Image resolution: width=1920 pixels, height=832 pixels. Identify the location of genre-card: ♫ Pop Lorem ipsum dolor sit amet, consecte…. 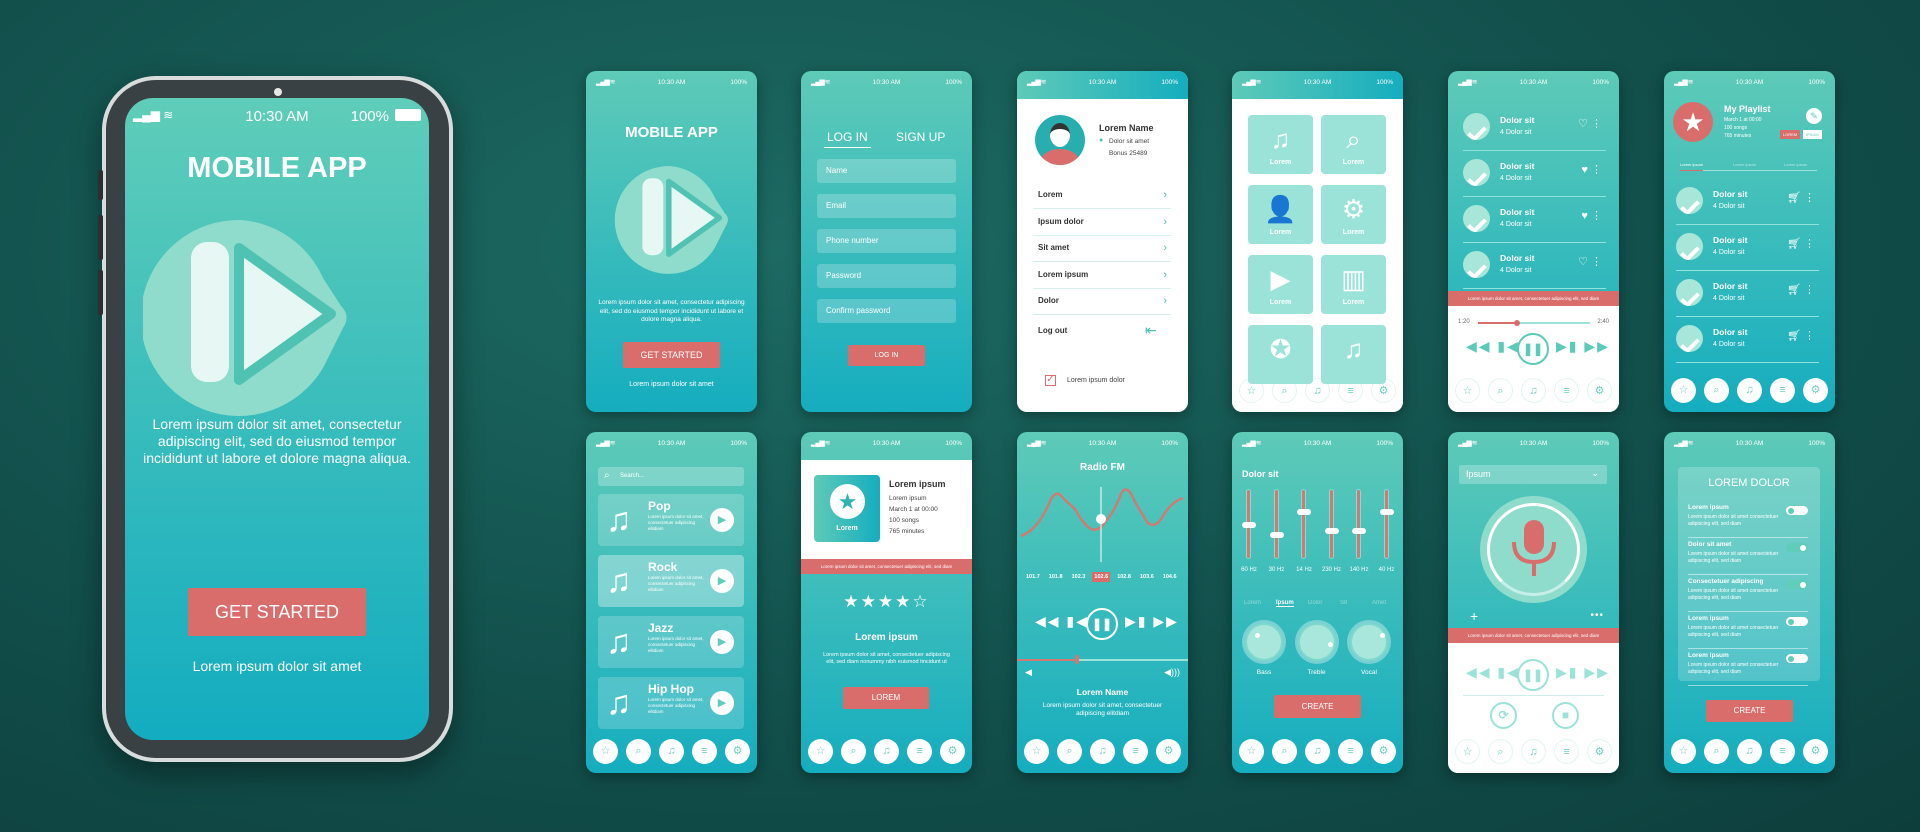
(671, 520).